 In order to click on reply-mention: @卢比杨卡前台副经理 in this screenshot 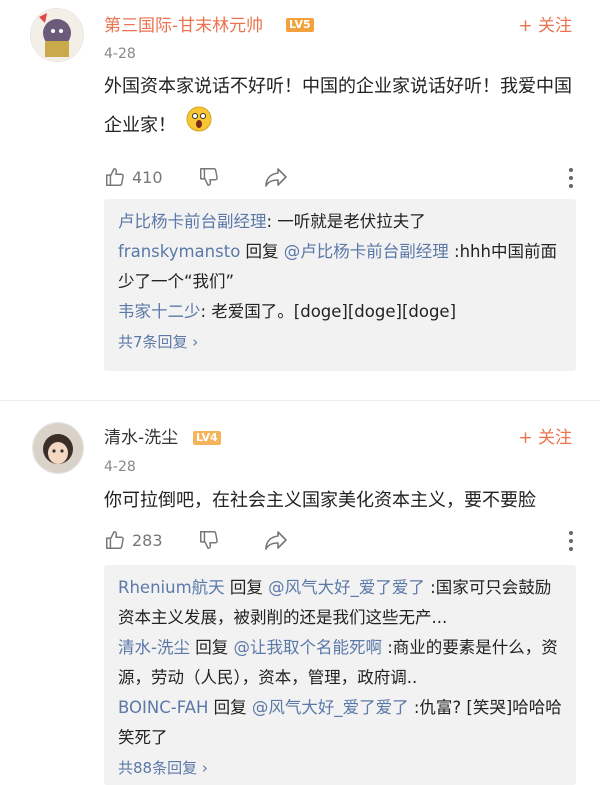, I will do `click(366, 251)`.